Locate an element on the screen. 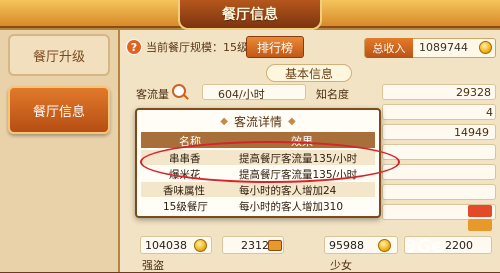 This screenshot has height=273, width=500. sidebar-item-upgrade: 餐厅升级 is located at coordinates (59, 55).